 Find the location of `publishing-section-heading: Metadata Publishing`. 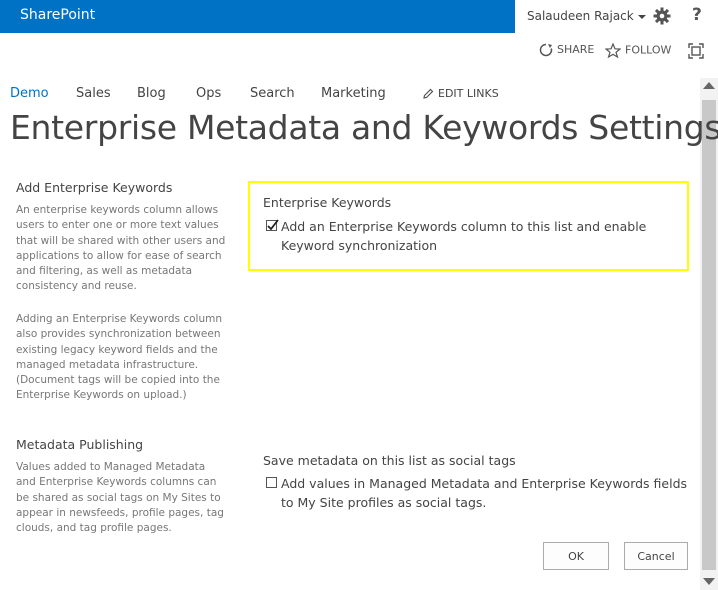

publishing-section-heading: Metadata Publishing is located at coordinates (80, 444).